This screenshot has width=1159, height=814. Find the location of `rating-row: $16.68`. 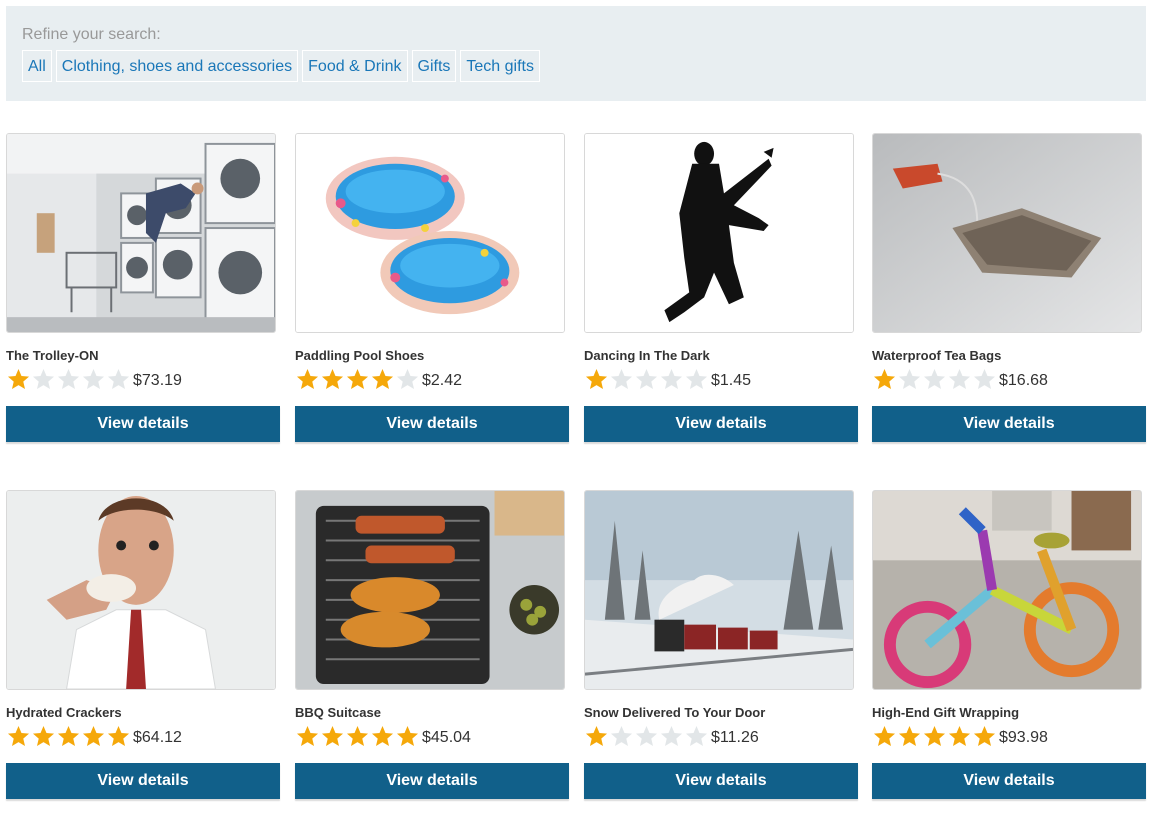

rating-row: $16.68 is located at coordinates (960, 379).